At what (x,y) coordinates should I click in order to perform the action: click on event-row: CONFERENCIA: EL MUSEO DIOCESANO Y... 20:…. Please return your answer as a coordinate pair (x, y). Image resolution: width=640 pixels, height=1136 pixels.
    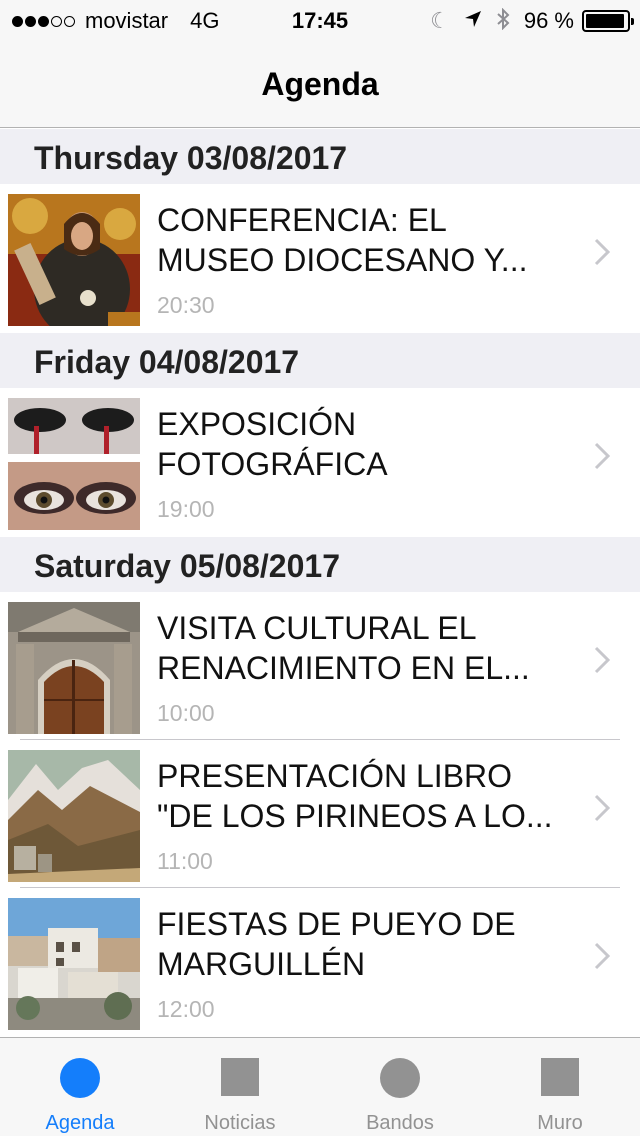
    Looking at the image, I should click on (320, 258).